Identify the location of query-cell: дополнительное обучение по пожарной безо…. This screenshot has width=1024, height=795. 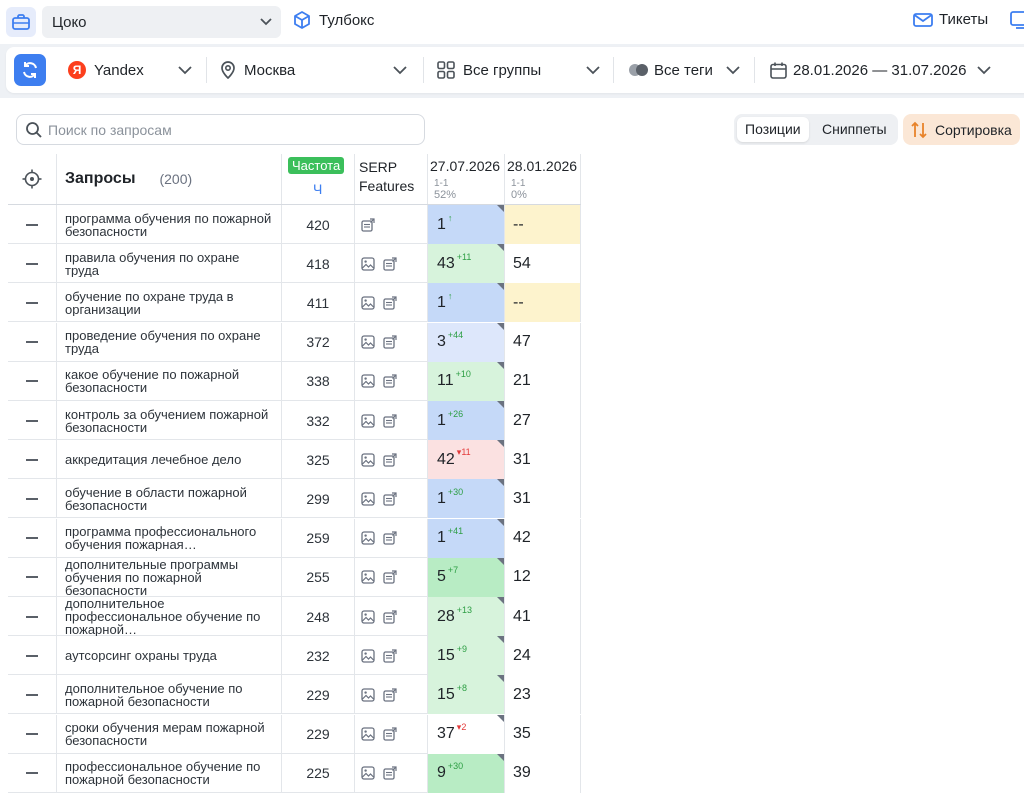
(169, 695).